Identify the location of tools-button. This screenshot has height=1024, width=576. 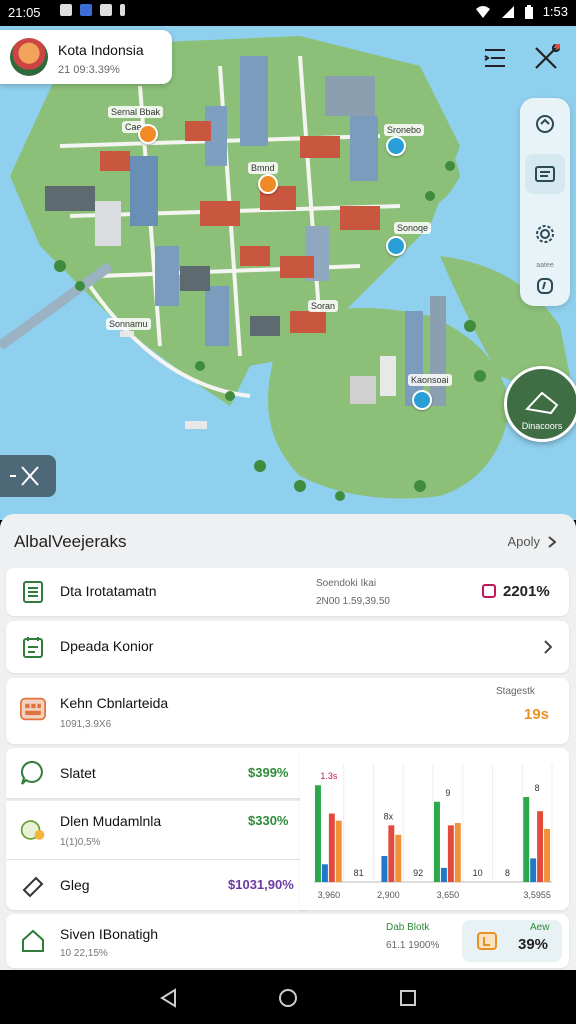
(546, 58).